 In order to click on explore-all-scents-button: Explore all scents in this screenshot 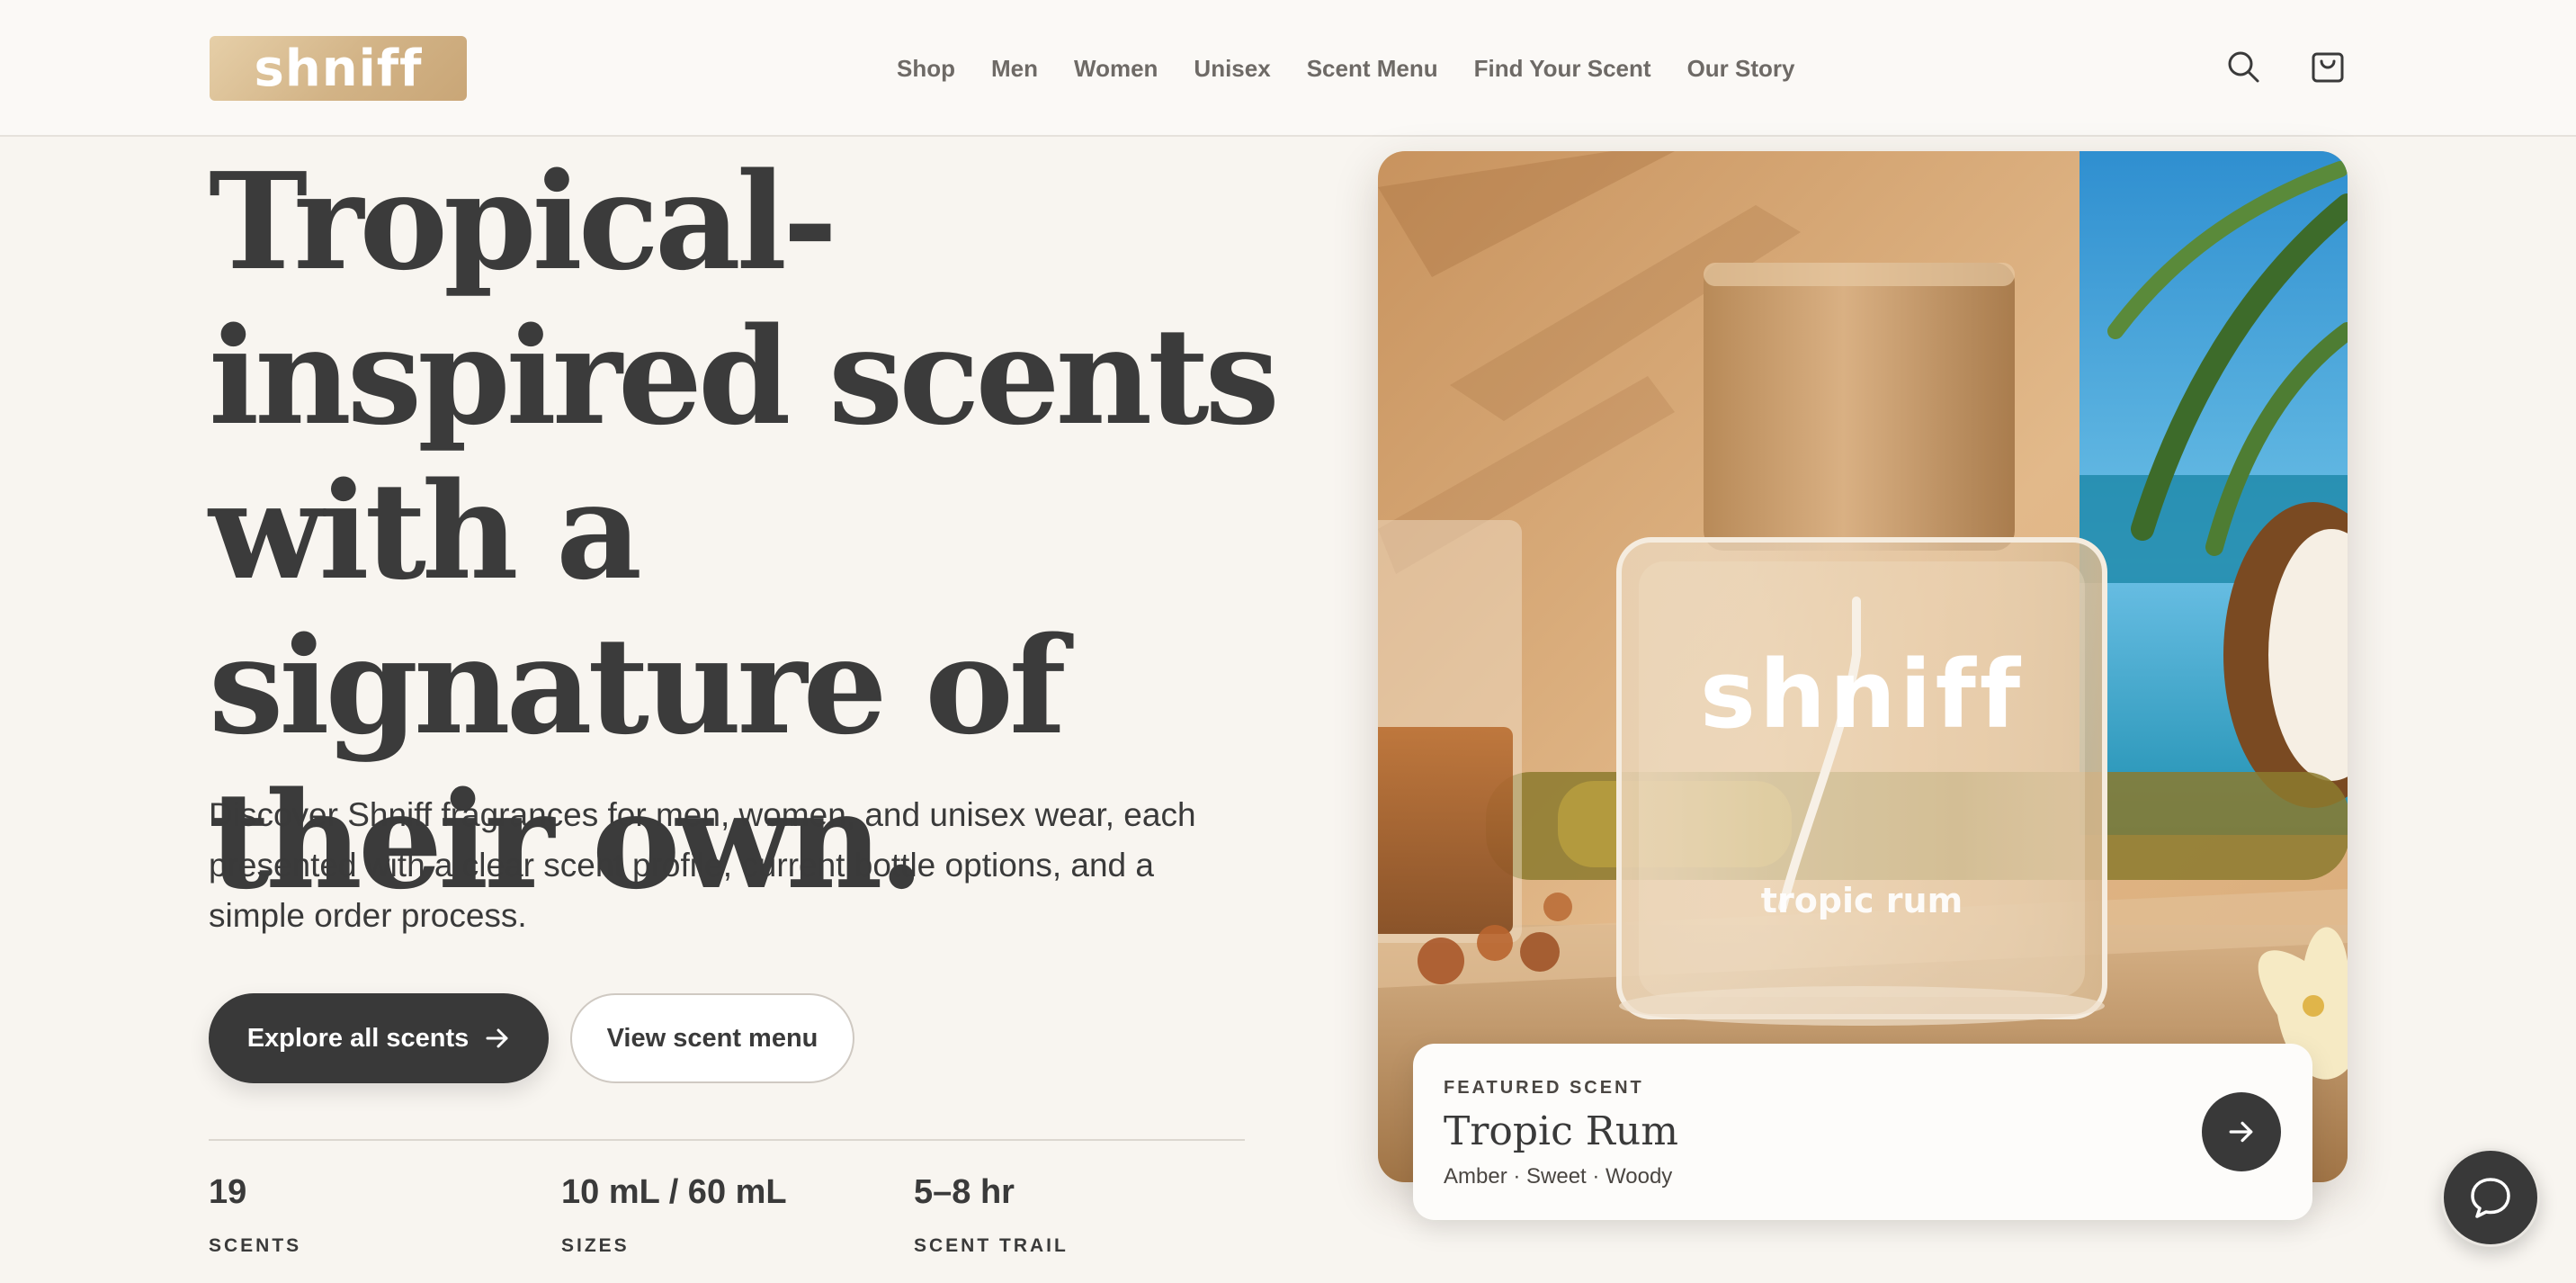, I will do `click(379, 1038)`.